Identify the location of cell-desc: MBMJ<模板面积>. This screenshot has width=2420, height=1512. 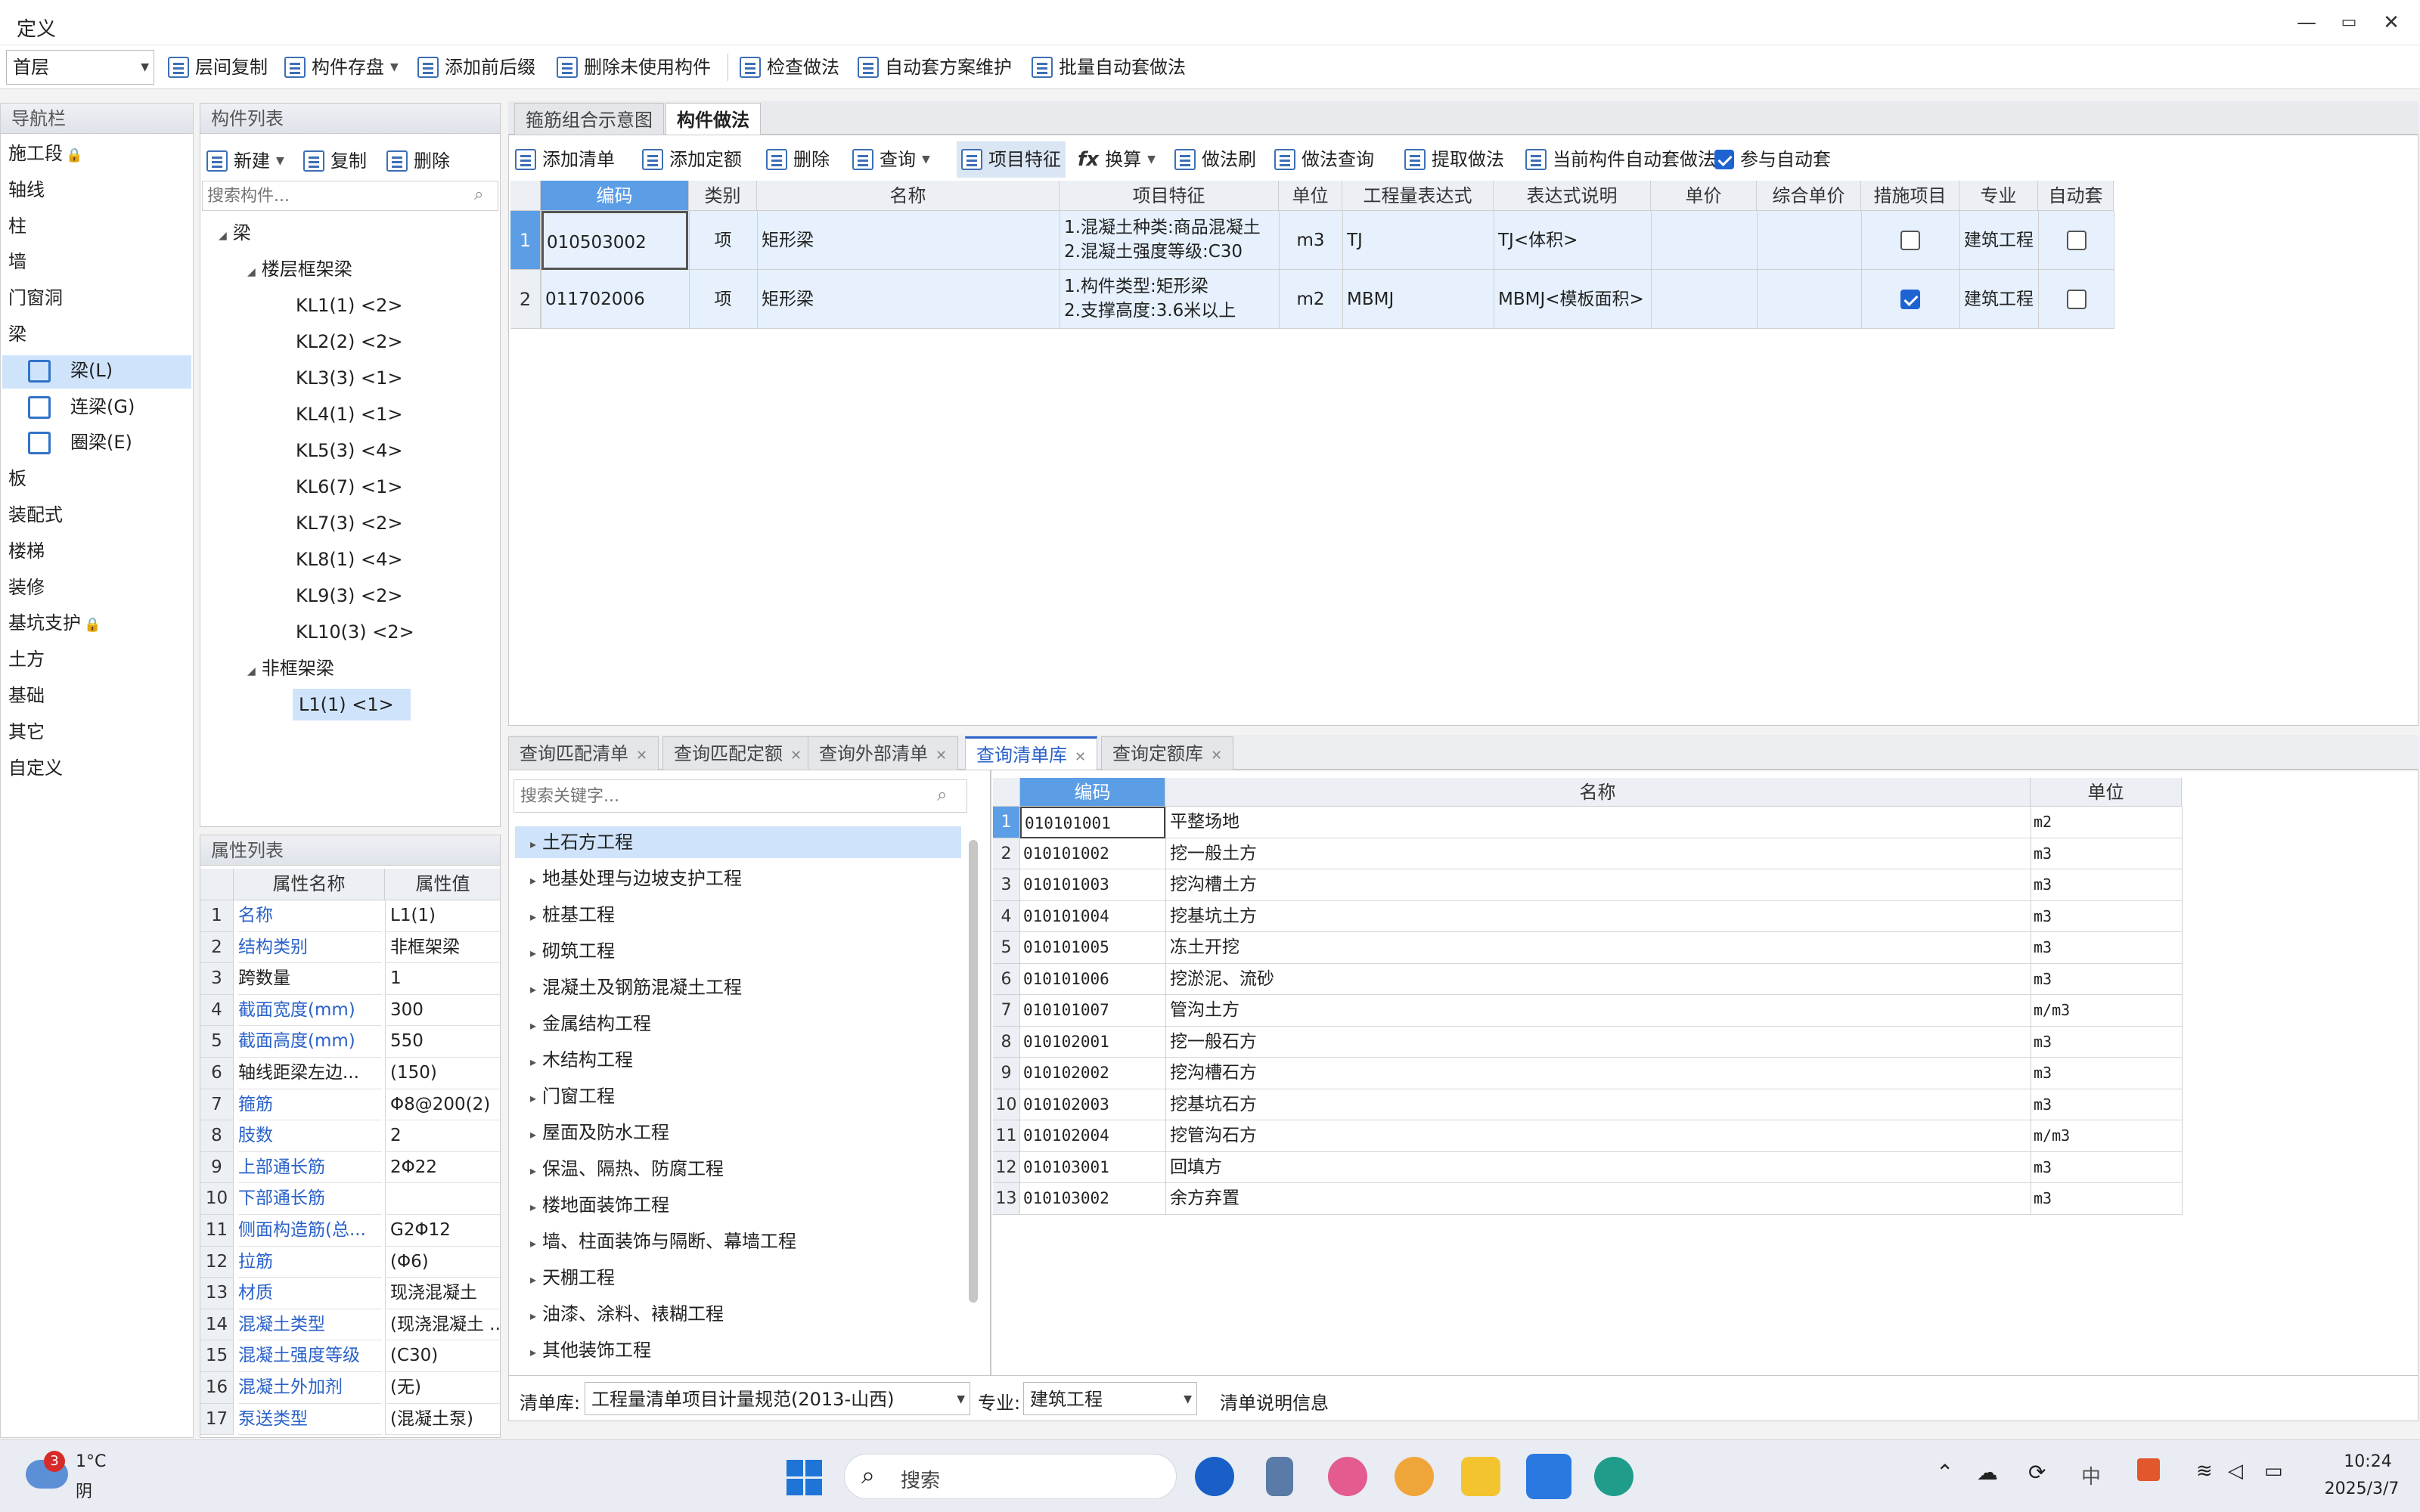
(1572, 299).